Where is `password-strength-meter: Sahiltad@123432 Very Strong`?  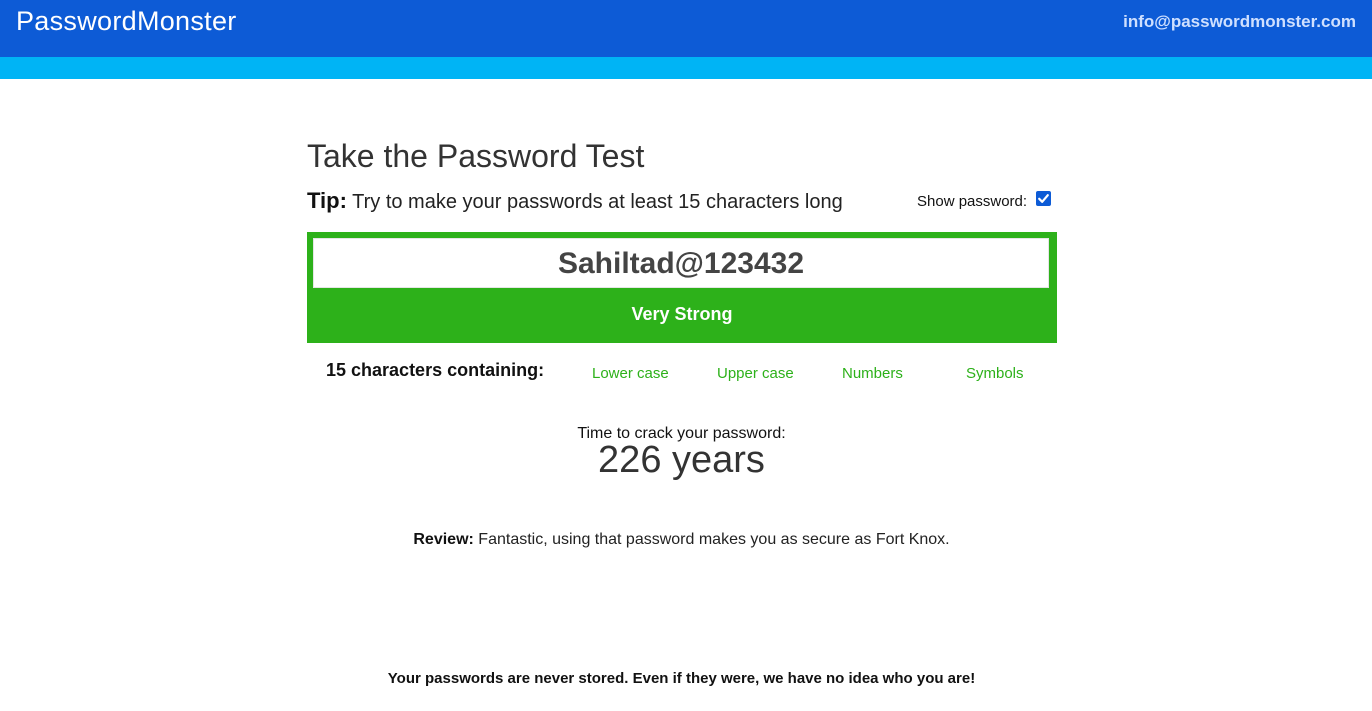
password-strength-meter: Sahiltad@123432 Very Strong is located at coordinates (682, 287).